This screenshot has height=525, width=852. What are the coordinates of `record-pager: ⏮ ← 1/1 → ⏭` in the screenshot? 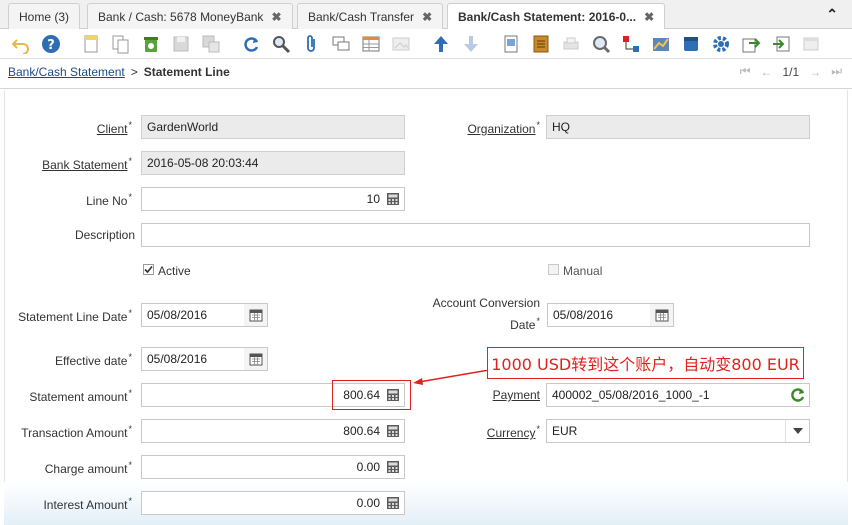 It's located at (791, 71).